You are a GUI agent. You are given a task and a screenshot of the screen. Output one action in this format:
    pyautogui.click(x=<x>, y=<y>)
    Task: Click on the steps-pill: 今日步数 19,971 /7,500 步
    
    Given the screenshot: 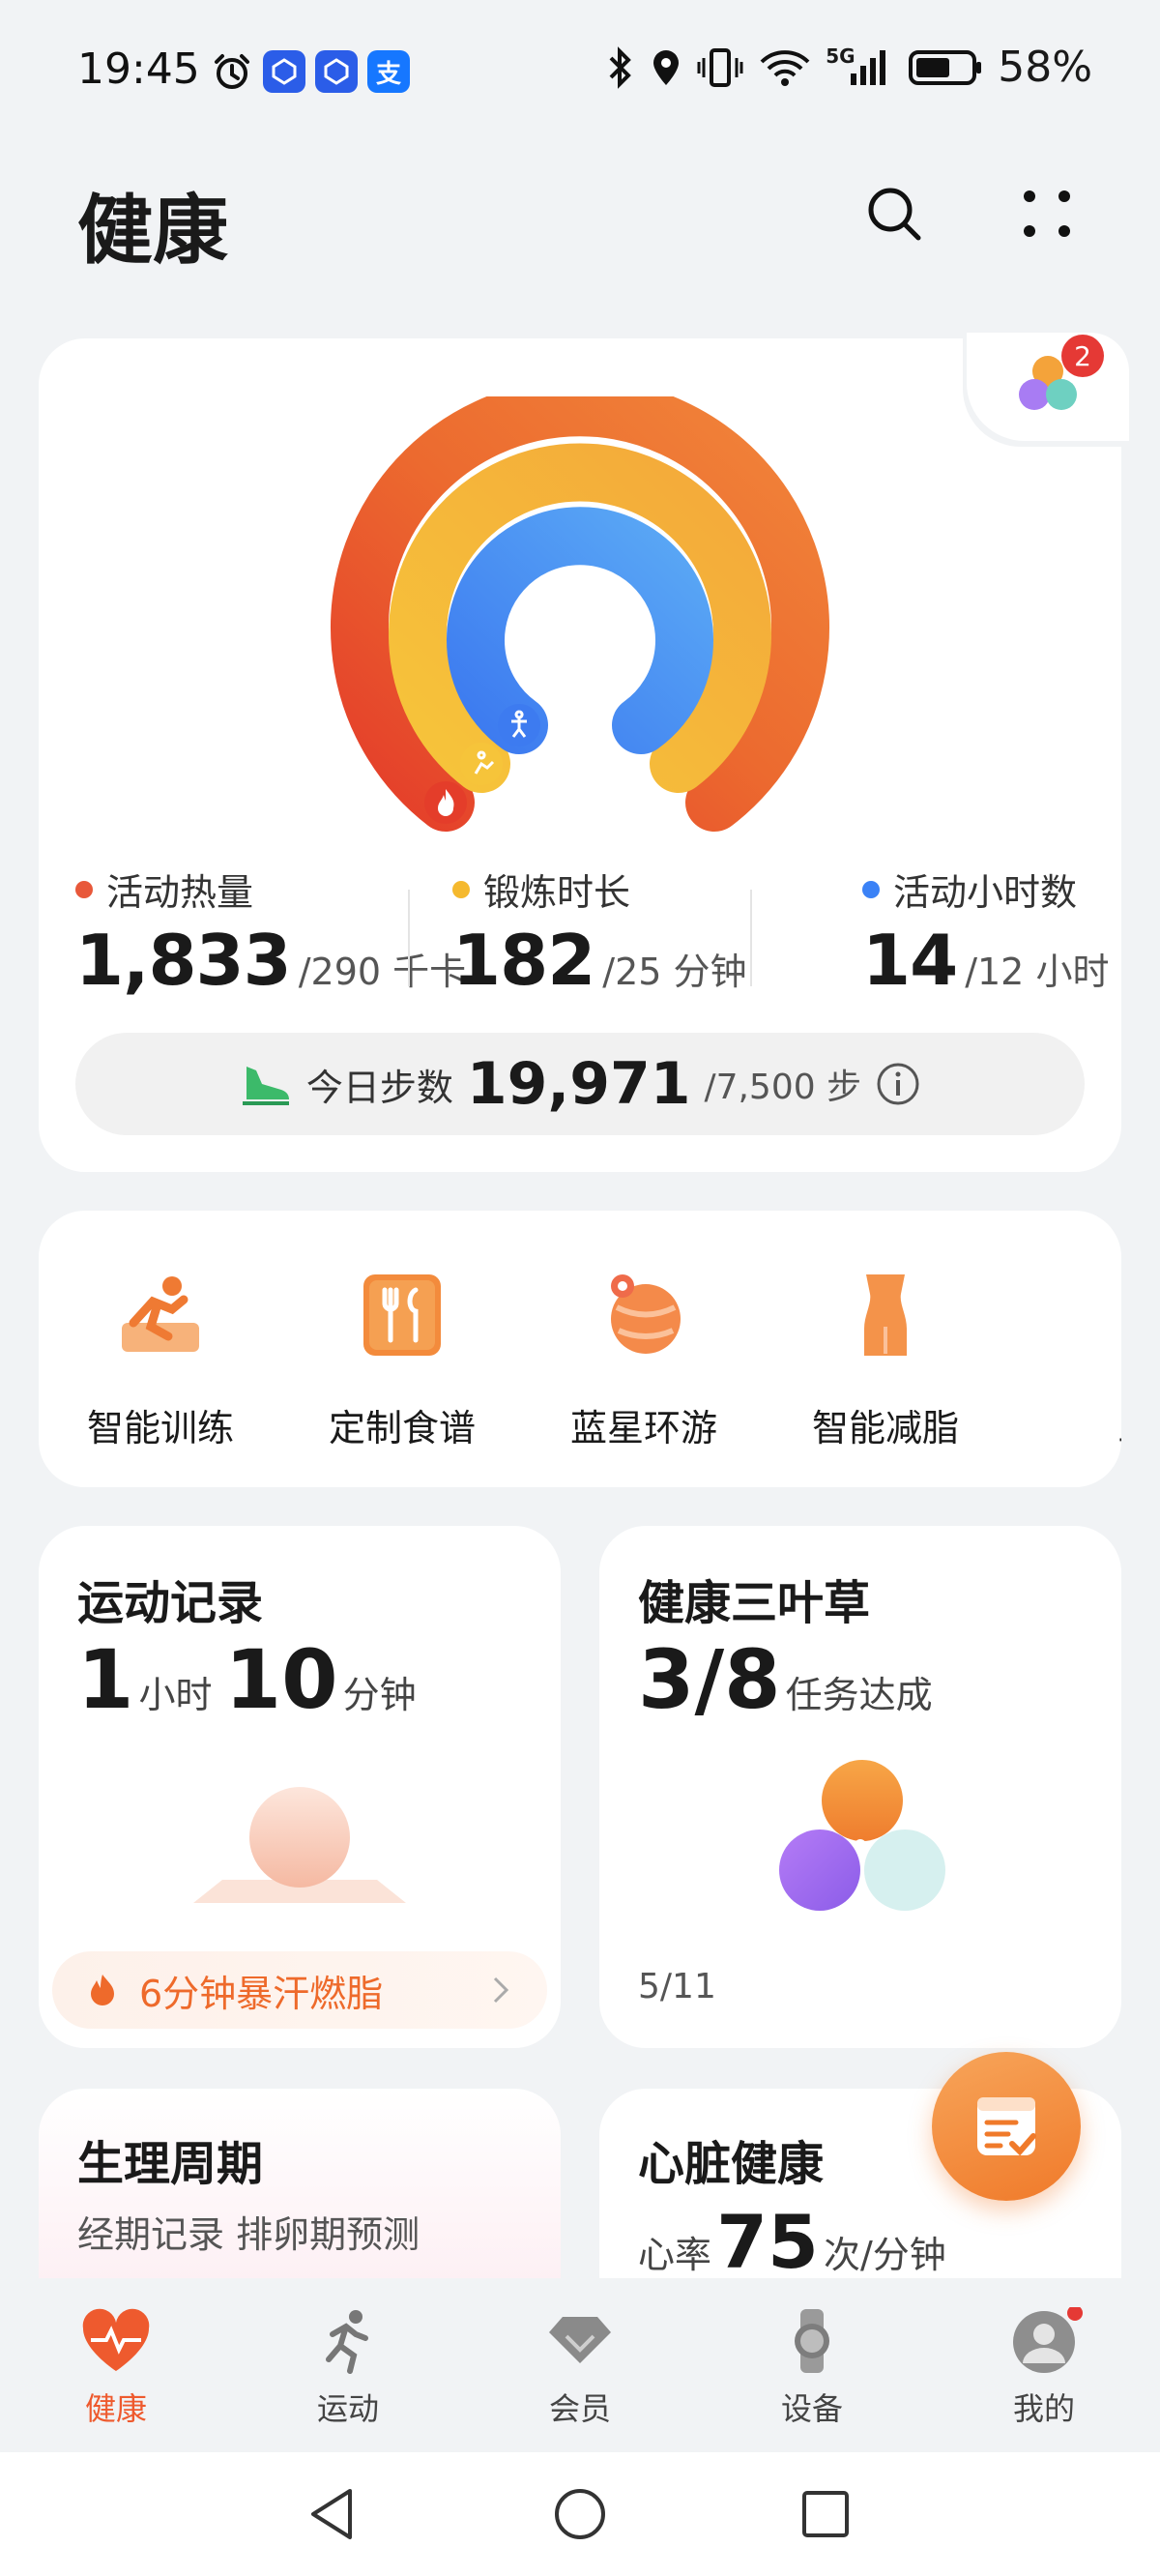 What is the action you would take?
    pyautogui.click(x=580, y=1084)
    